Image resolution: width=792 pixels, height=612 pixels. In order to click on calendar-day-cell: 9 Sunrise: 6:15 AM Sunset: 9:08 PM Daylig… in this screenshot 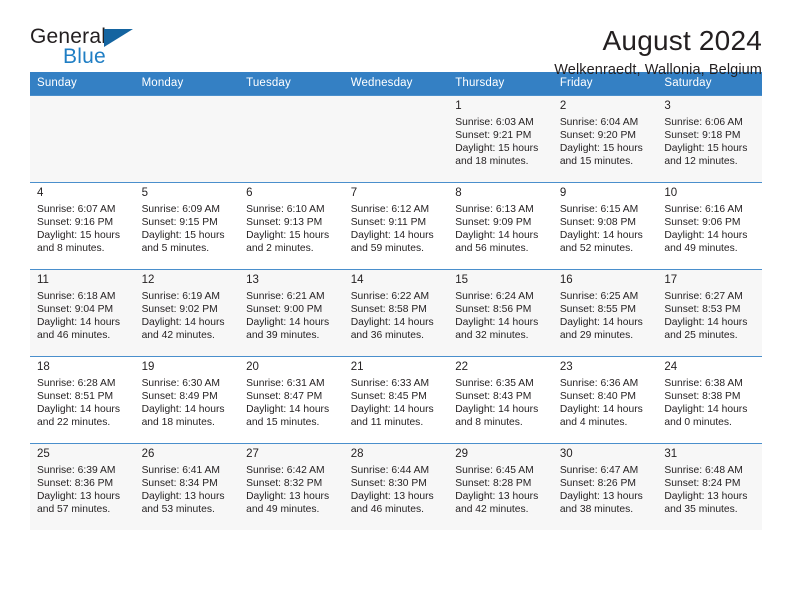, I will do `click(605, 226)`.